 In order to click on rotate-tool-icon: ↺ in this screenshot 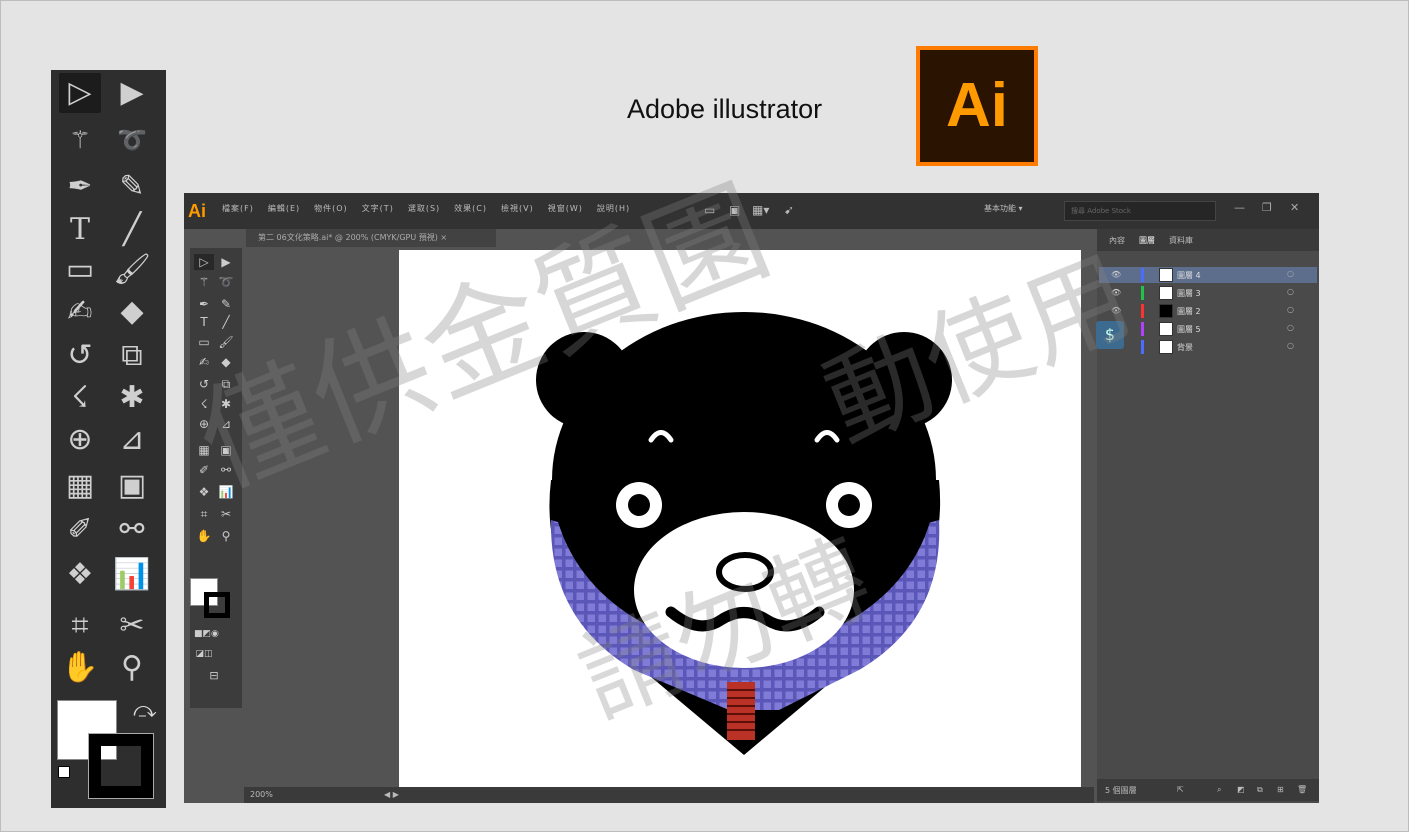, I will do `click(80, 356)`.